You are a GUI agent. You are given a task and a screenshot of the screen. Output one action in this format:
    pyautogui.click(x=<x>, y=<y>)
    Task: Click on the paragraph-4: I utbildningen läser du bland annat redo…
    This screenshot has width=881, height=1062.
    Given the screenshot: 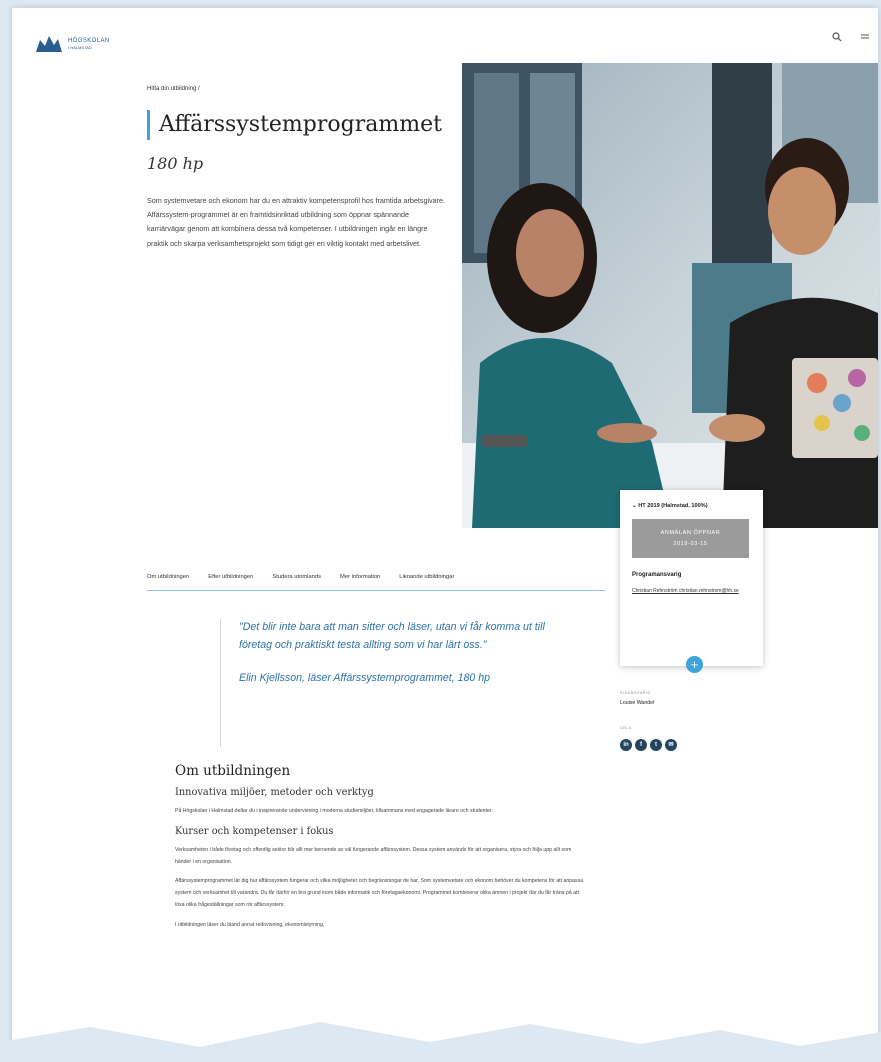 What is the action you would take?
    pyautogui.click(x=250, y=924)
    